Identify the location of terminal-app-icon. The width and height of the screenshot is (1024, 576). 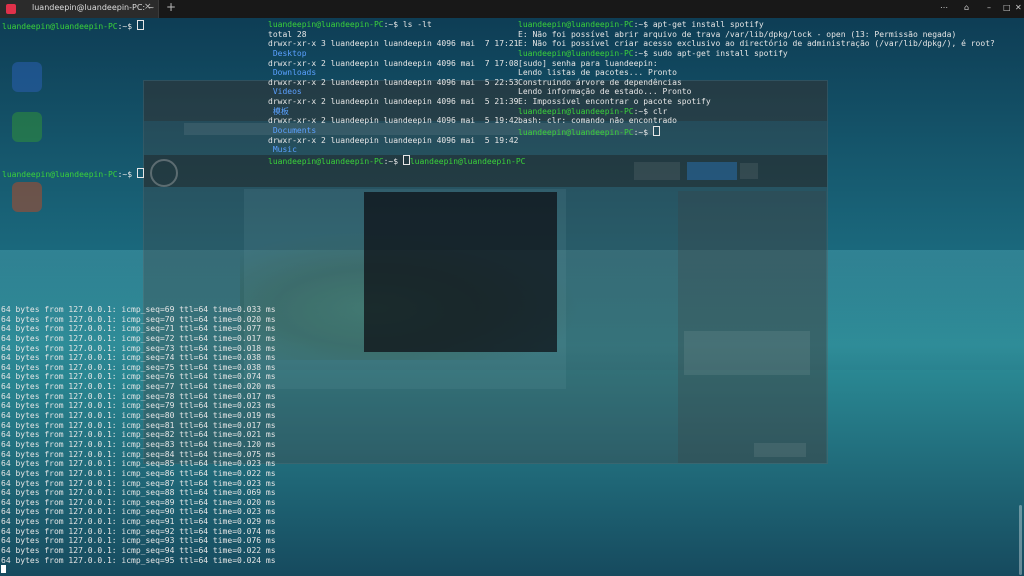
(11, 9).